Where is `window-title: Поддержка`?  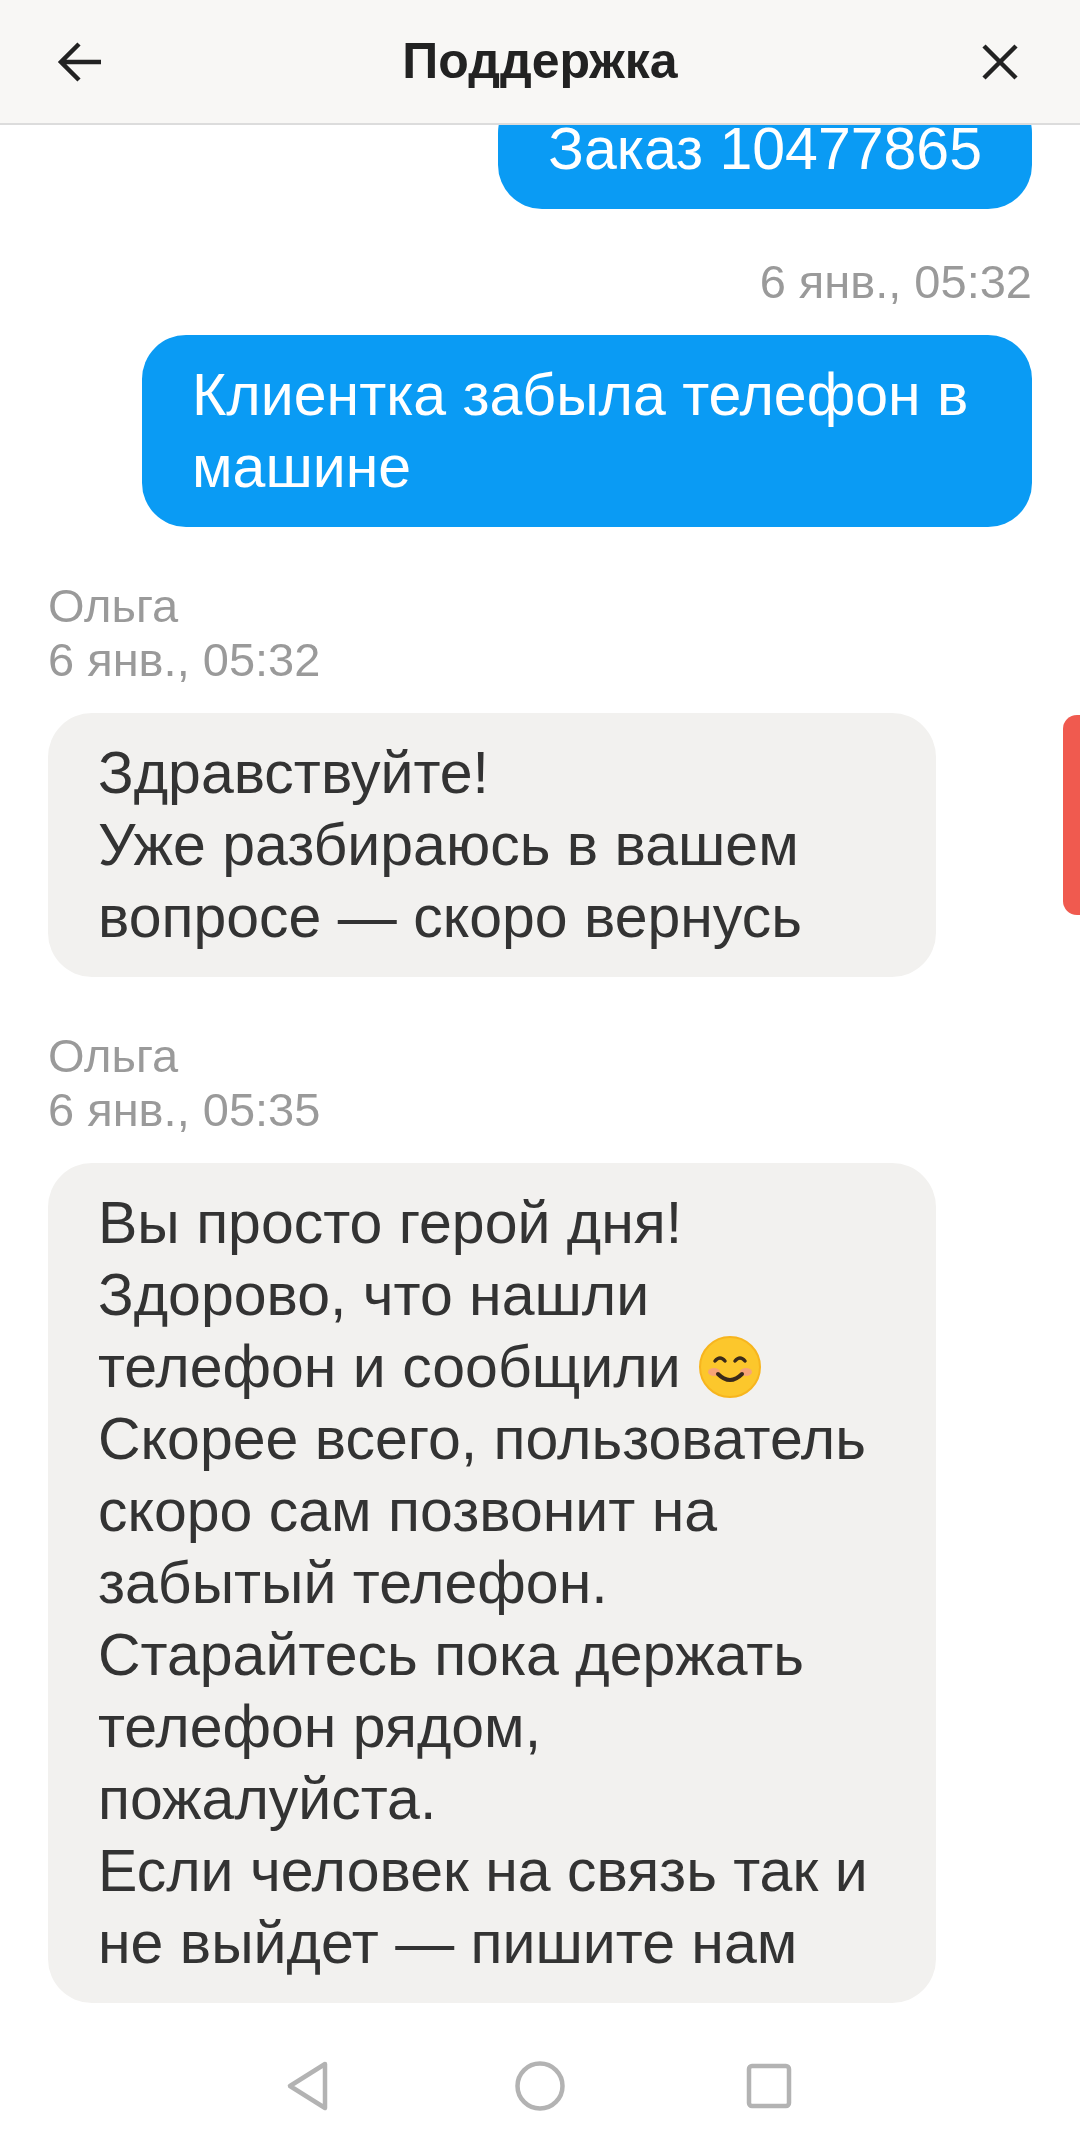 window-title: Поддержка is located at coordinates (540, 61).